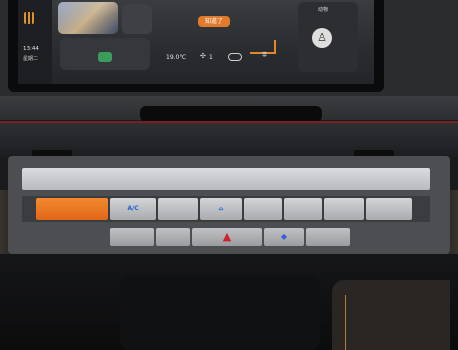  I want to click on ac-button: A/C, so click(133, 209).